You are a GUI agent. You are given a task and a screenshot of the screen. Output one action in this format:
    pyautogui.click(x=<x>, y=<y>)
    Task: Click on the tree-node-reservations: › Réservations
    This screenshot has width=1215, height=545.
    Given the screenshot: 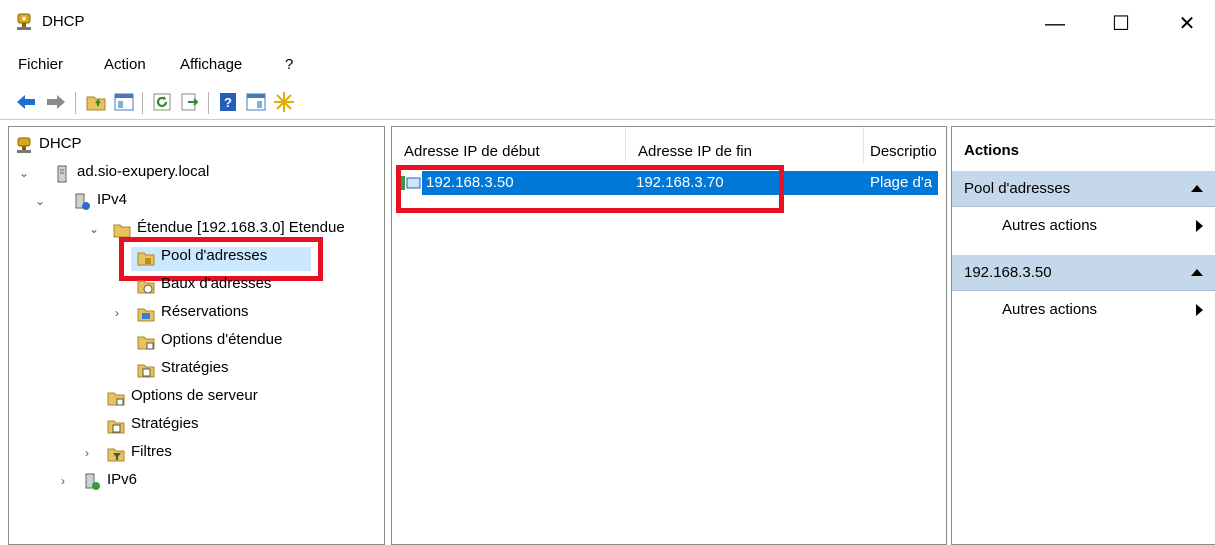 What is the action you would take?
    pyautogui.click(x=165, y=315)
    